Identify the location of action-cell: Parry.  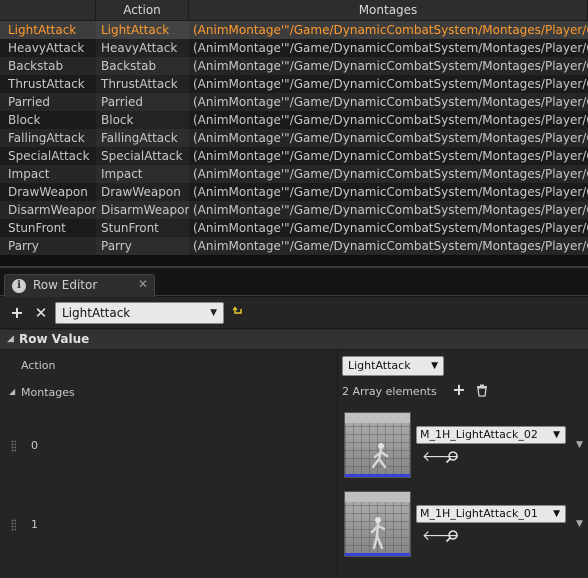
(142, 246).